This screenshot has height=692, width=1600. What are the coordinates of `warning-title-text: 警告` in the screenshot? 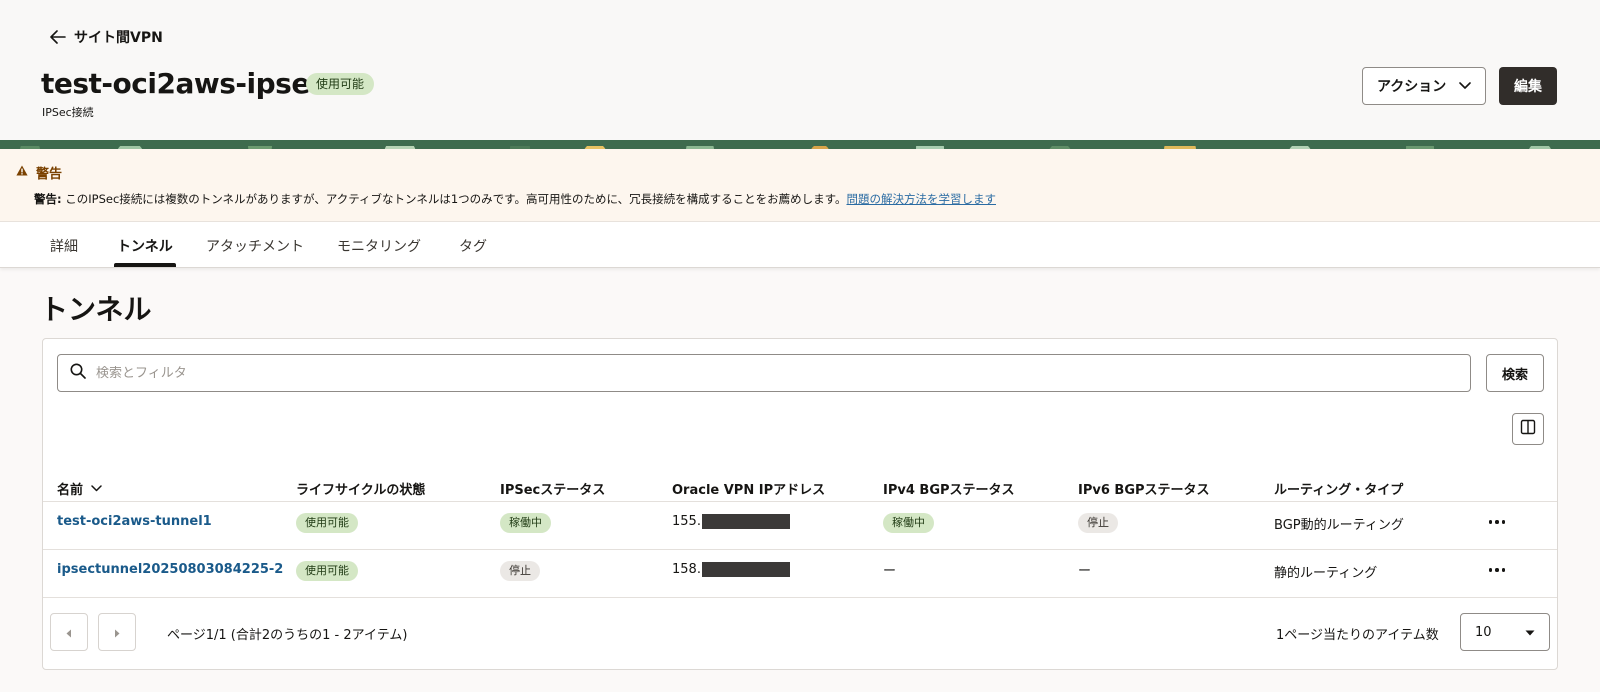 It's located at (49, 174).